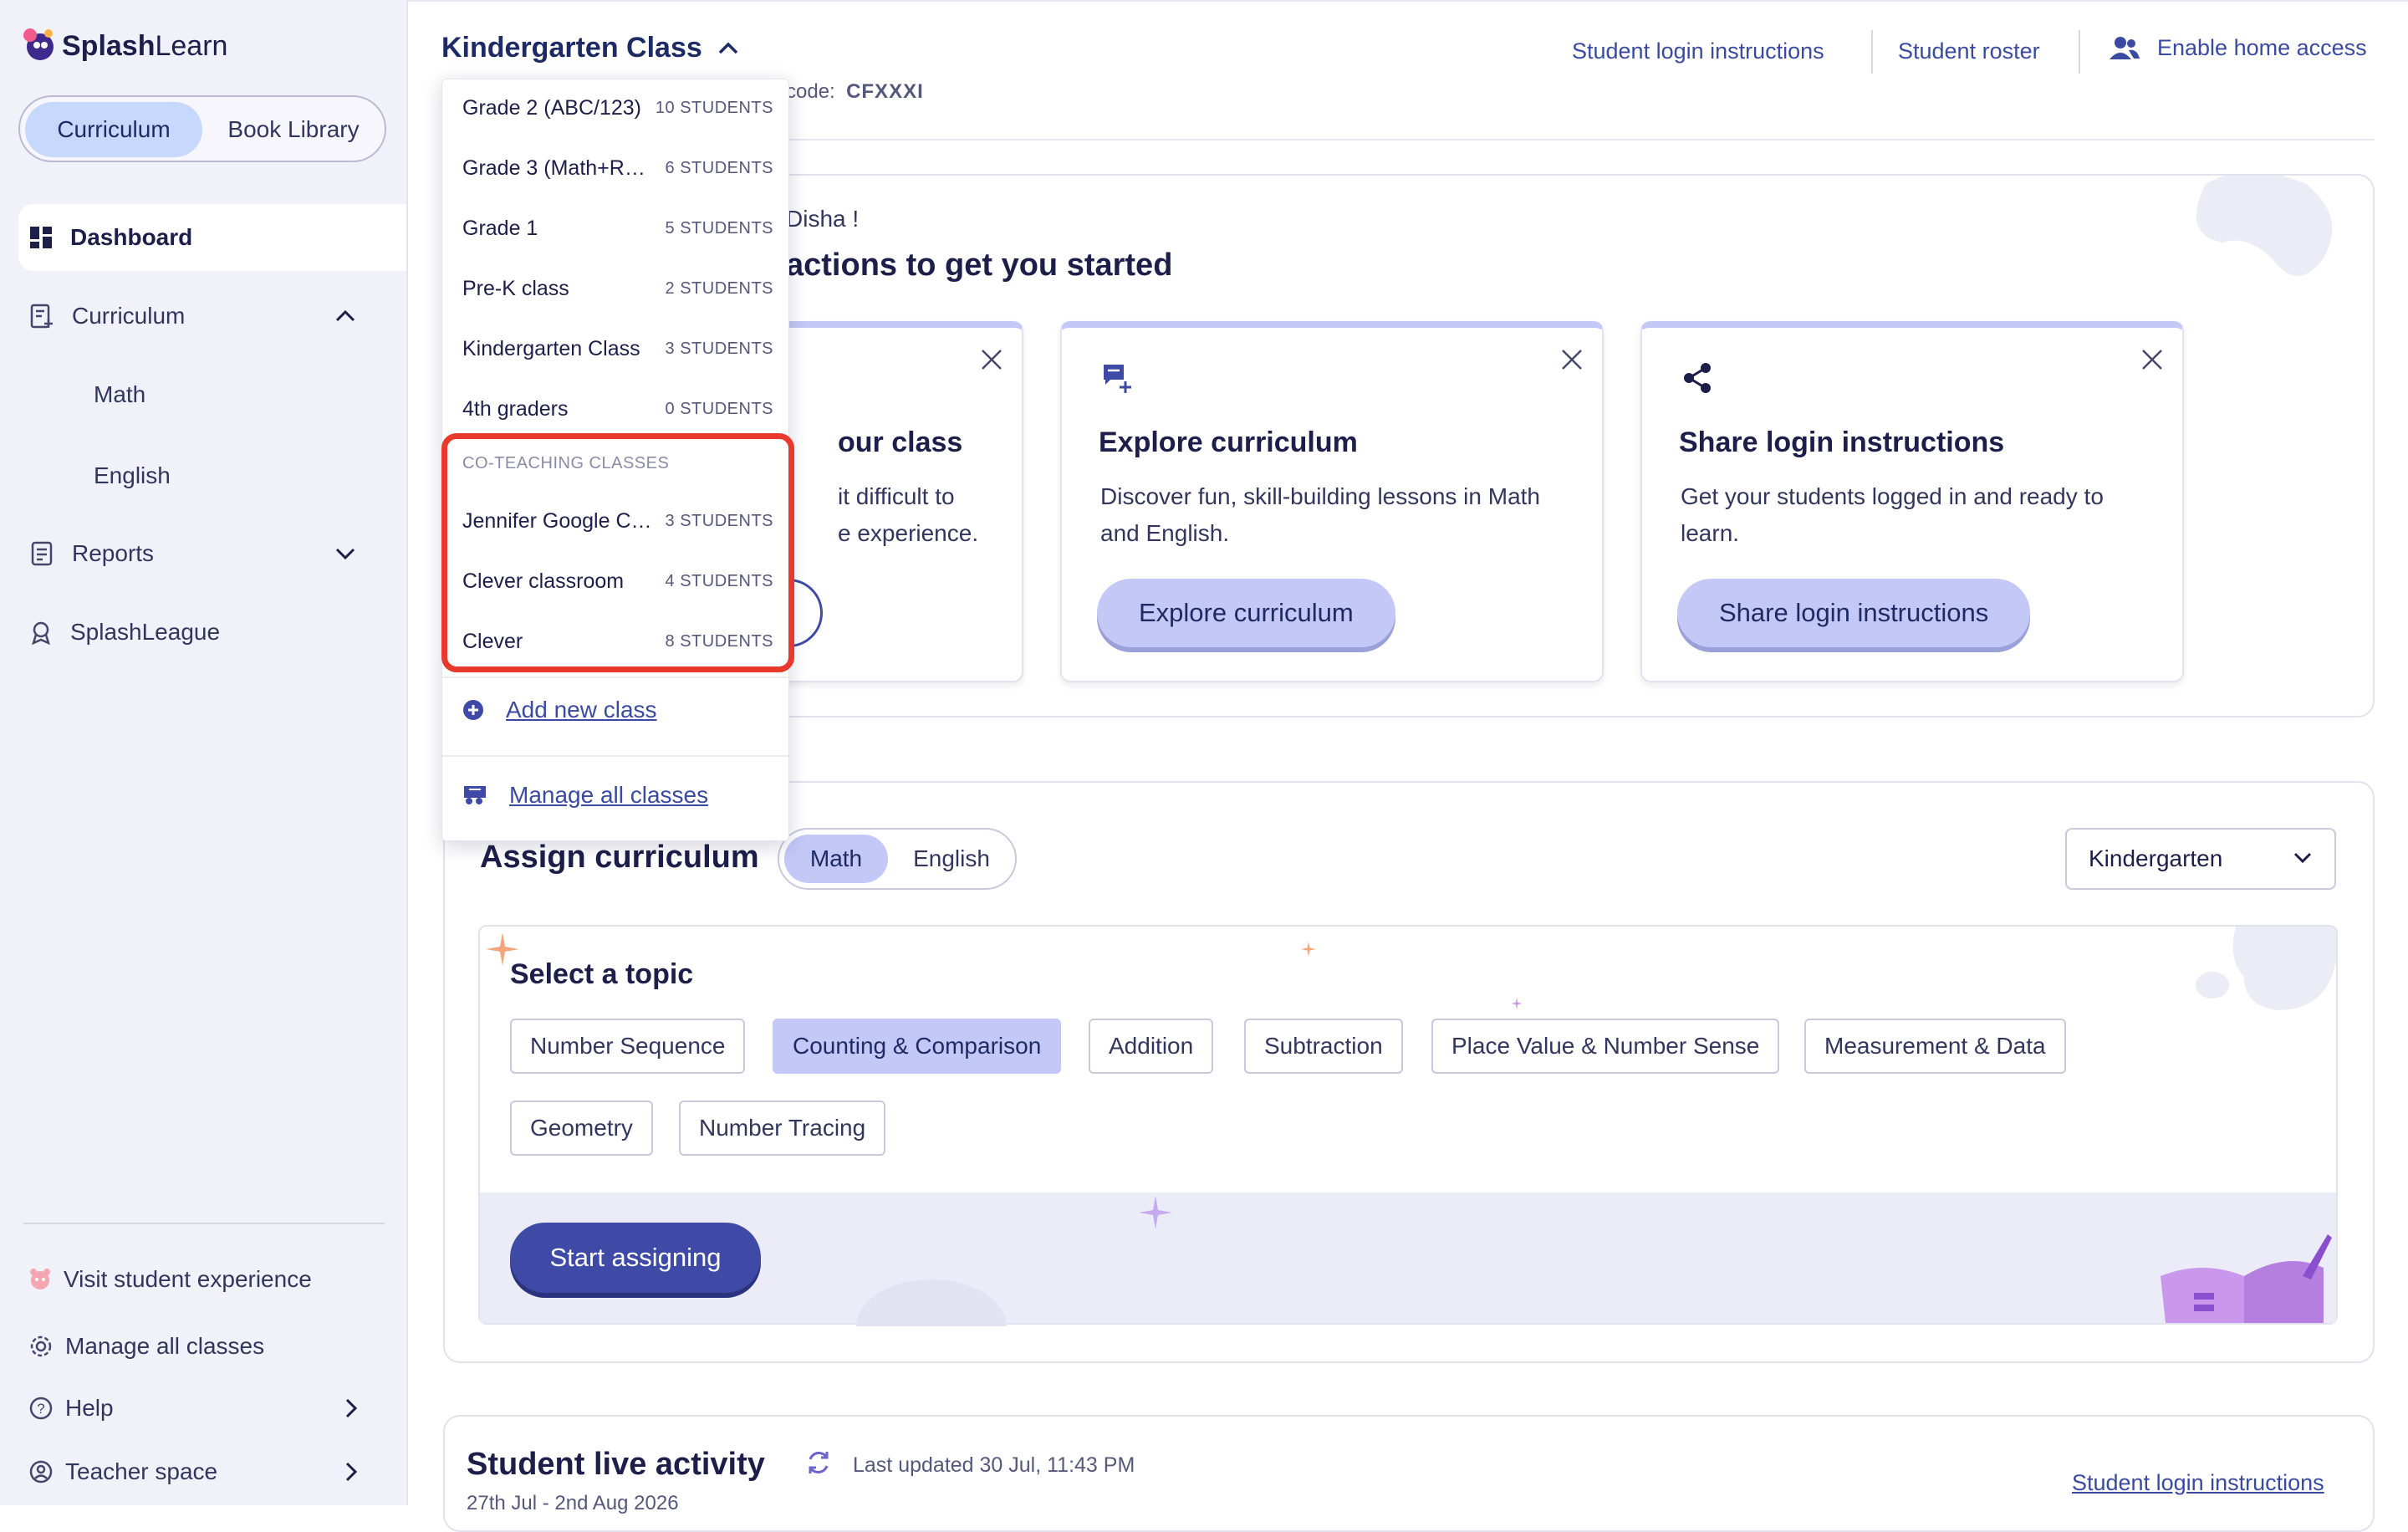 The width and height of the screenshot is (2408, 1532). Describe the element at coordinates (719, 227) in the screenshot. I see `class-option-count: 5 STUDENTS` at that location.